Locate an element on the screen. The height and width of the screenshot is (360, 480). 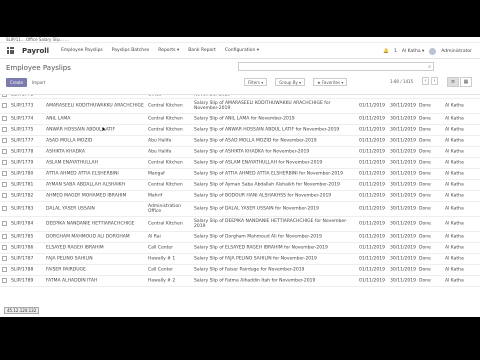
payslip-reference: SLIP/1778 is located at coordinates (22, 152).